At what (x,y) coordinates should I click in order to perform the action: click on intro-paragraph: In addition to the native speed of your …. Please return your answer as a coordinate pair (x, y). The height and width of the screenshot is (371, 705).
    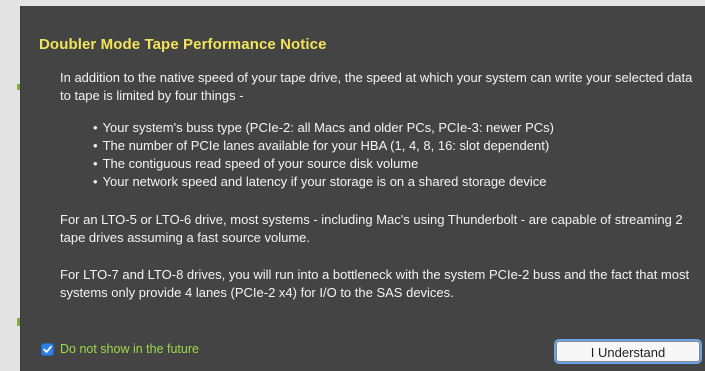
    Looking at the image, I should click on (376, 86).